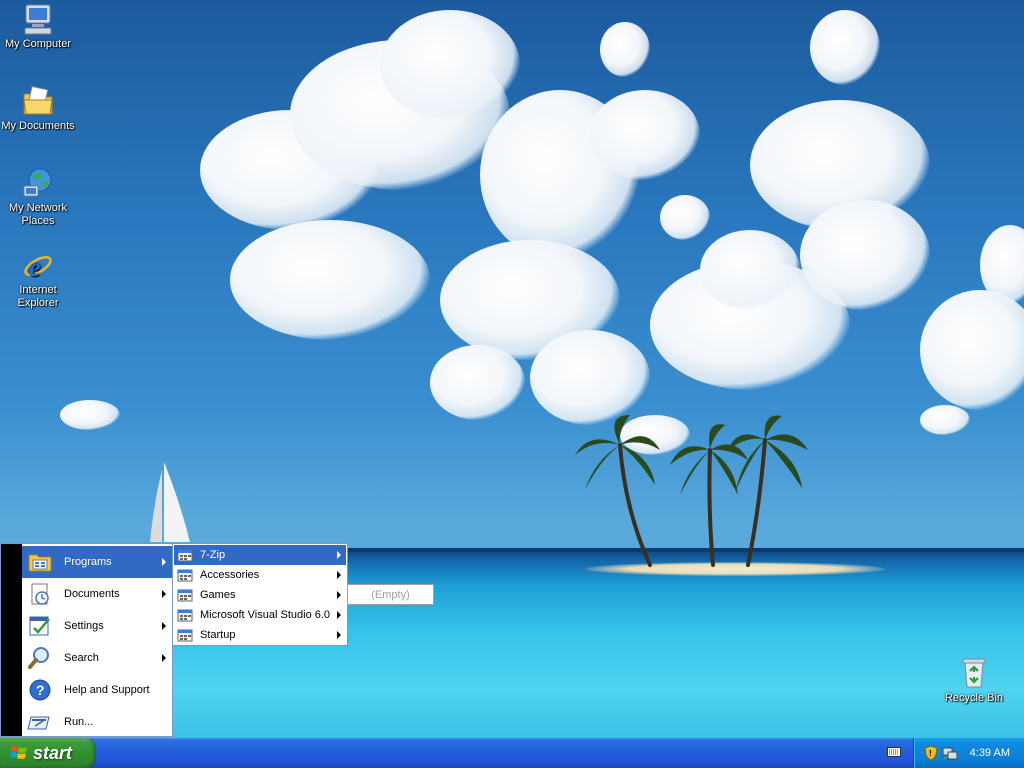  Describe the element at coordinates (213, 555) in the screenshot. I see `programs-item-label: 7-Zip` at that location.